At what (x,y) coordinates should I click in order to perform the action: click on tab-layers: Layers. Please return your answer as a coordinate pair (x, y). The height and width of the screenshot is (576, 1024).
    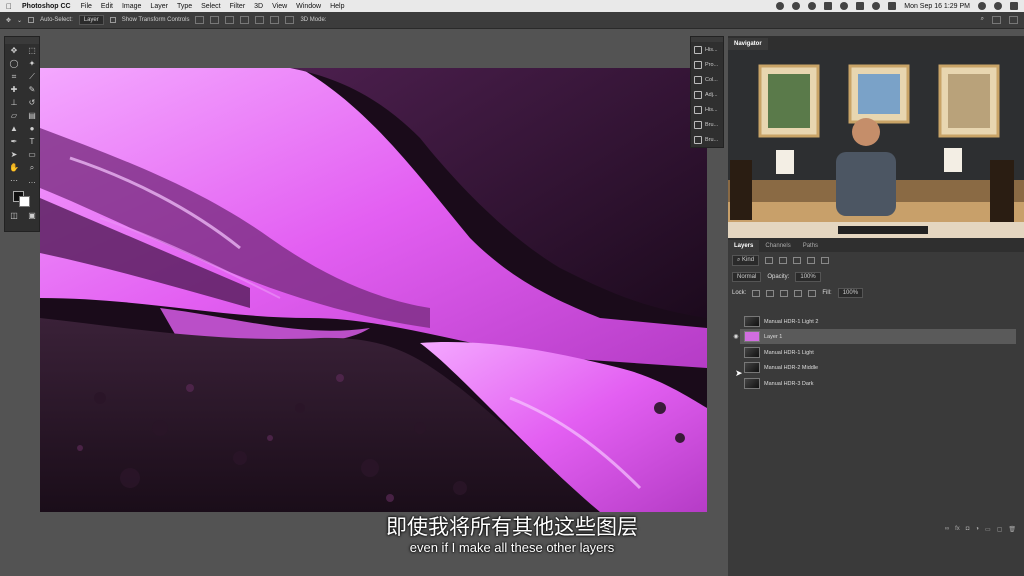
    Looking at the image, I should click on (744, 246).